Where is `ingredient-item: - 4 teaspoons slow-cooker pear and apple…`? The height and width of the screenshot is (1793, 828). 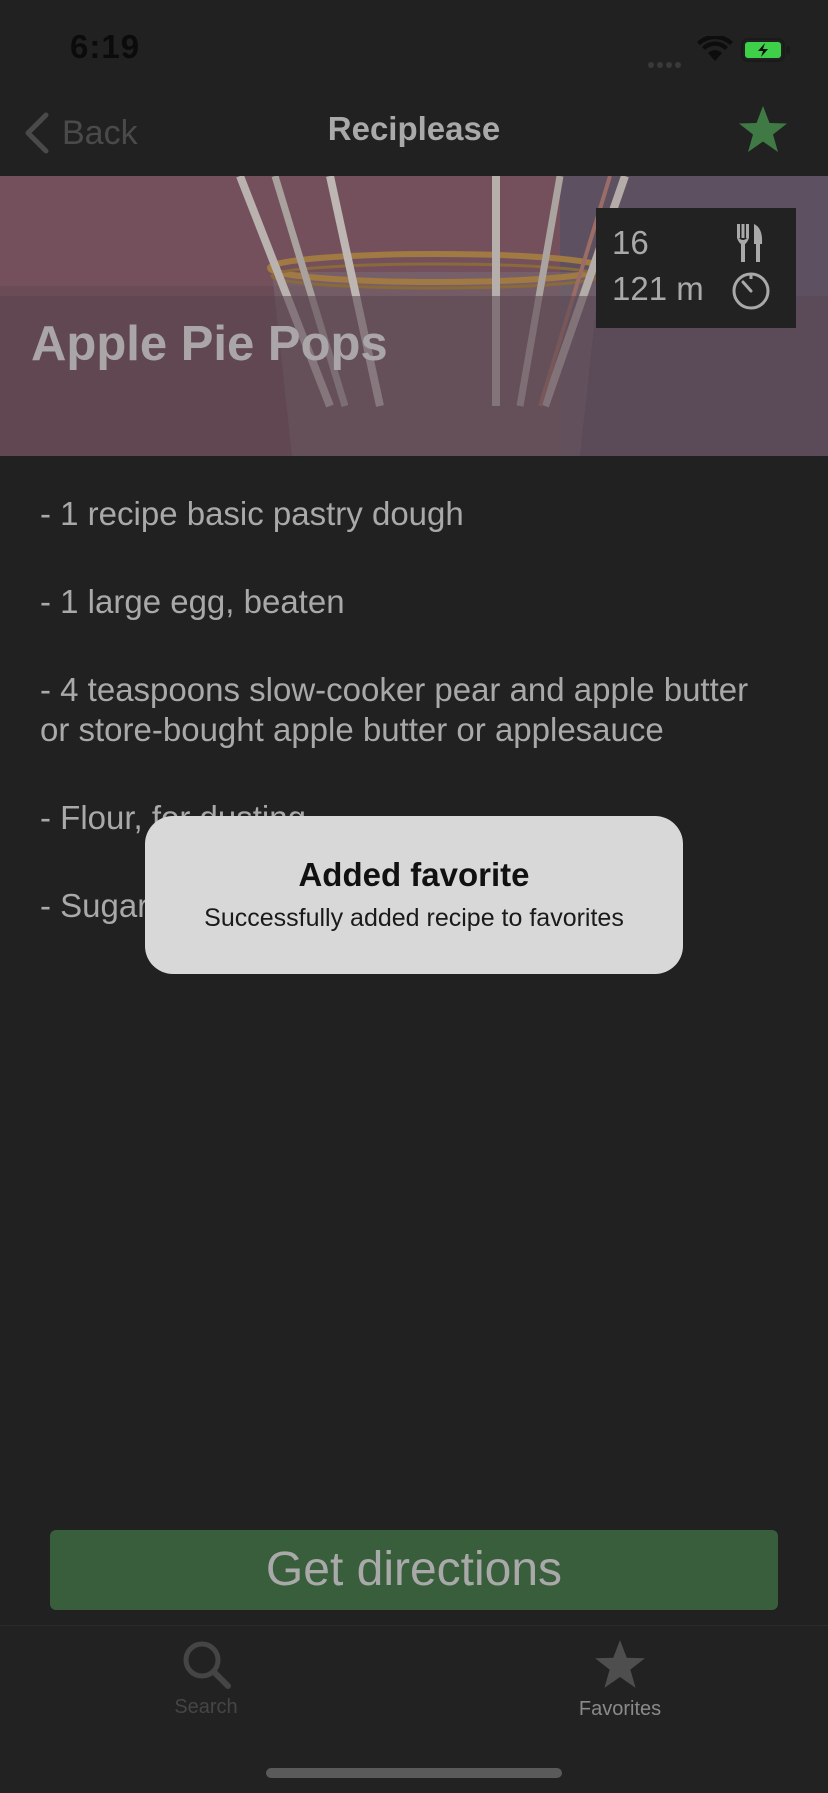 ingredient-item: - 4 teaspoons slow-cooker pear and apple… is located at coordinates (394, 709).